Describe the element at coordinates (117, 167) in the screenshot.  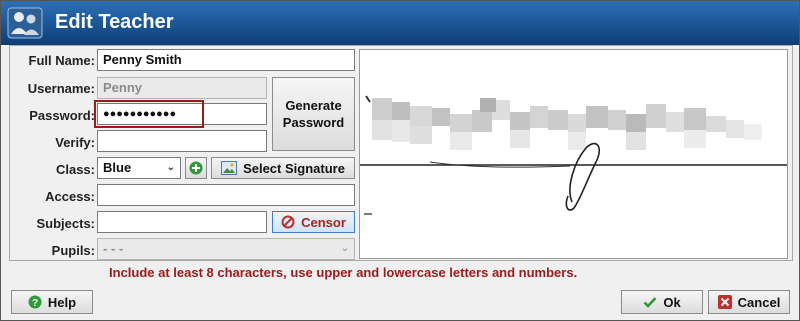
I see `class-select-value: Blue` at that location.